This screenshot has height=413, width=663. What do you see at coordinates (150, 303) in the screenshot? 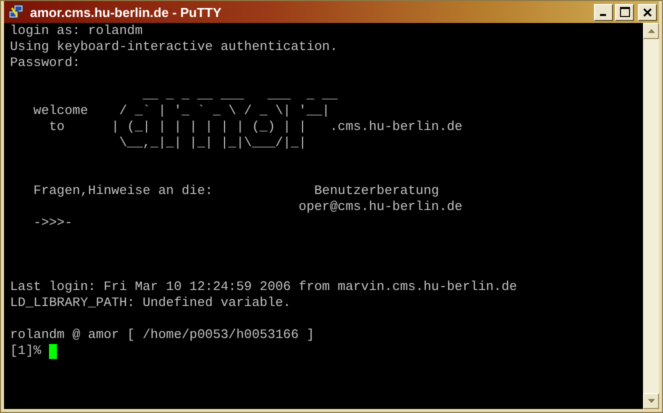
I see `terminal-line: LD_LIBRARY_PATH: Undefined variable.` at bounding box center [150, 303].